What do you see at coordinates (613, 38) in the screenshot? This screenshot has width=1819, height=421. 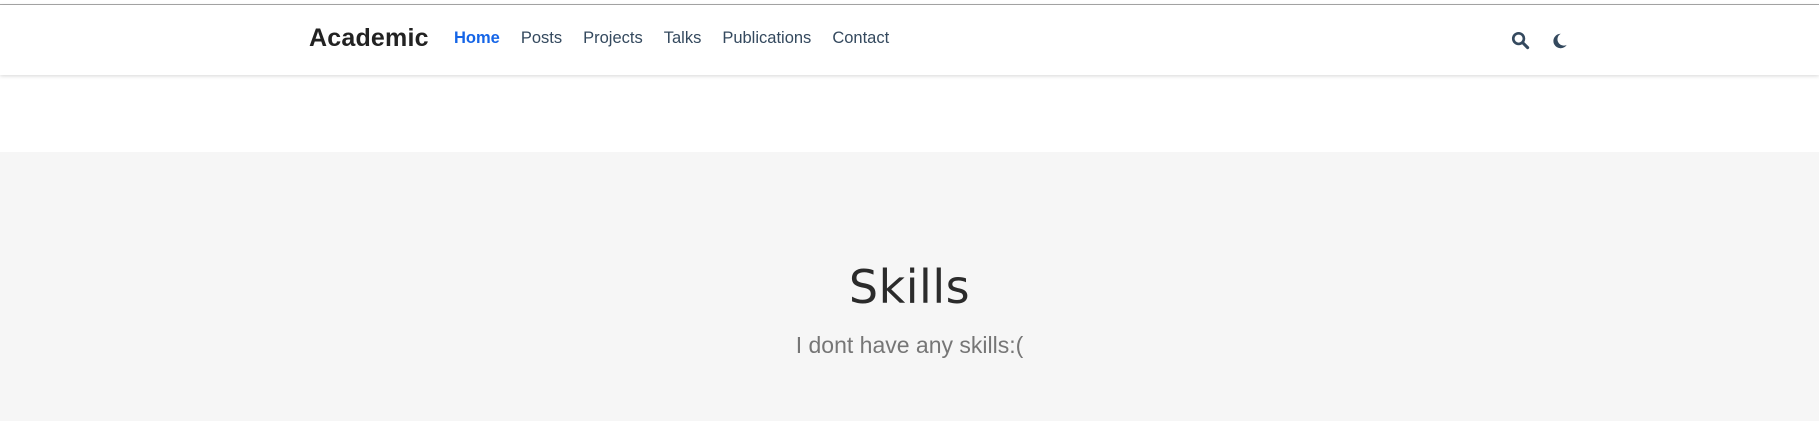 I see `nav-link-projects: Projects` at bounding box center [613, 38].